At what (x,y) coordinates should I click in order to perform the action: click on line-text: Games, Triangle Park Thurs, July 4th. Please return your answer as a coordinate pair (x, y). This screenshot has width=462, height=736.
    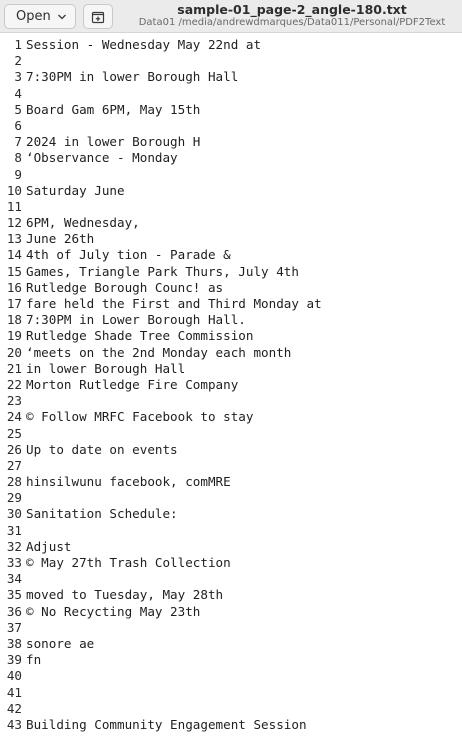
    Looking at the image, I should click on (162, 271).